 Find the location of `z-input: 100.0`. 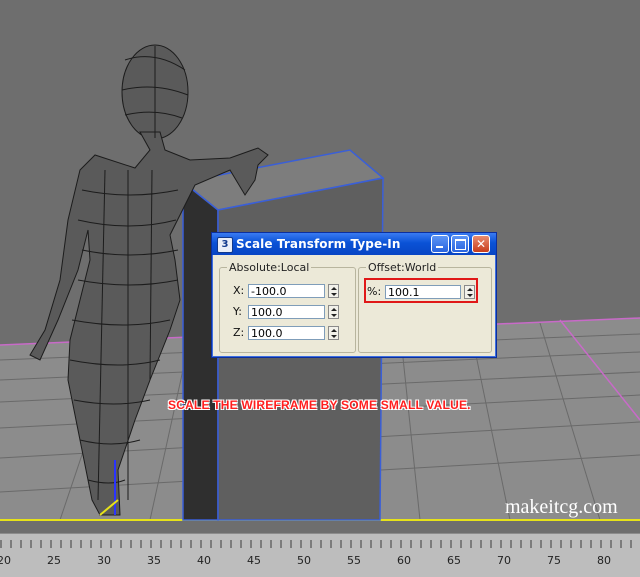

z-input: 100.0 is located at coordinates (286, 333).